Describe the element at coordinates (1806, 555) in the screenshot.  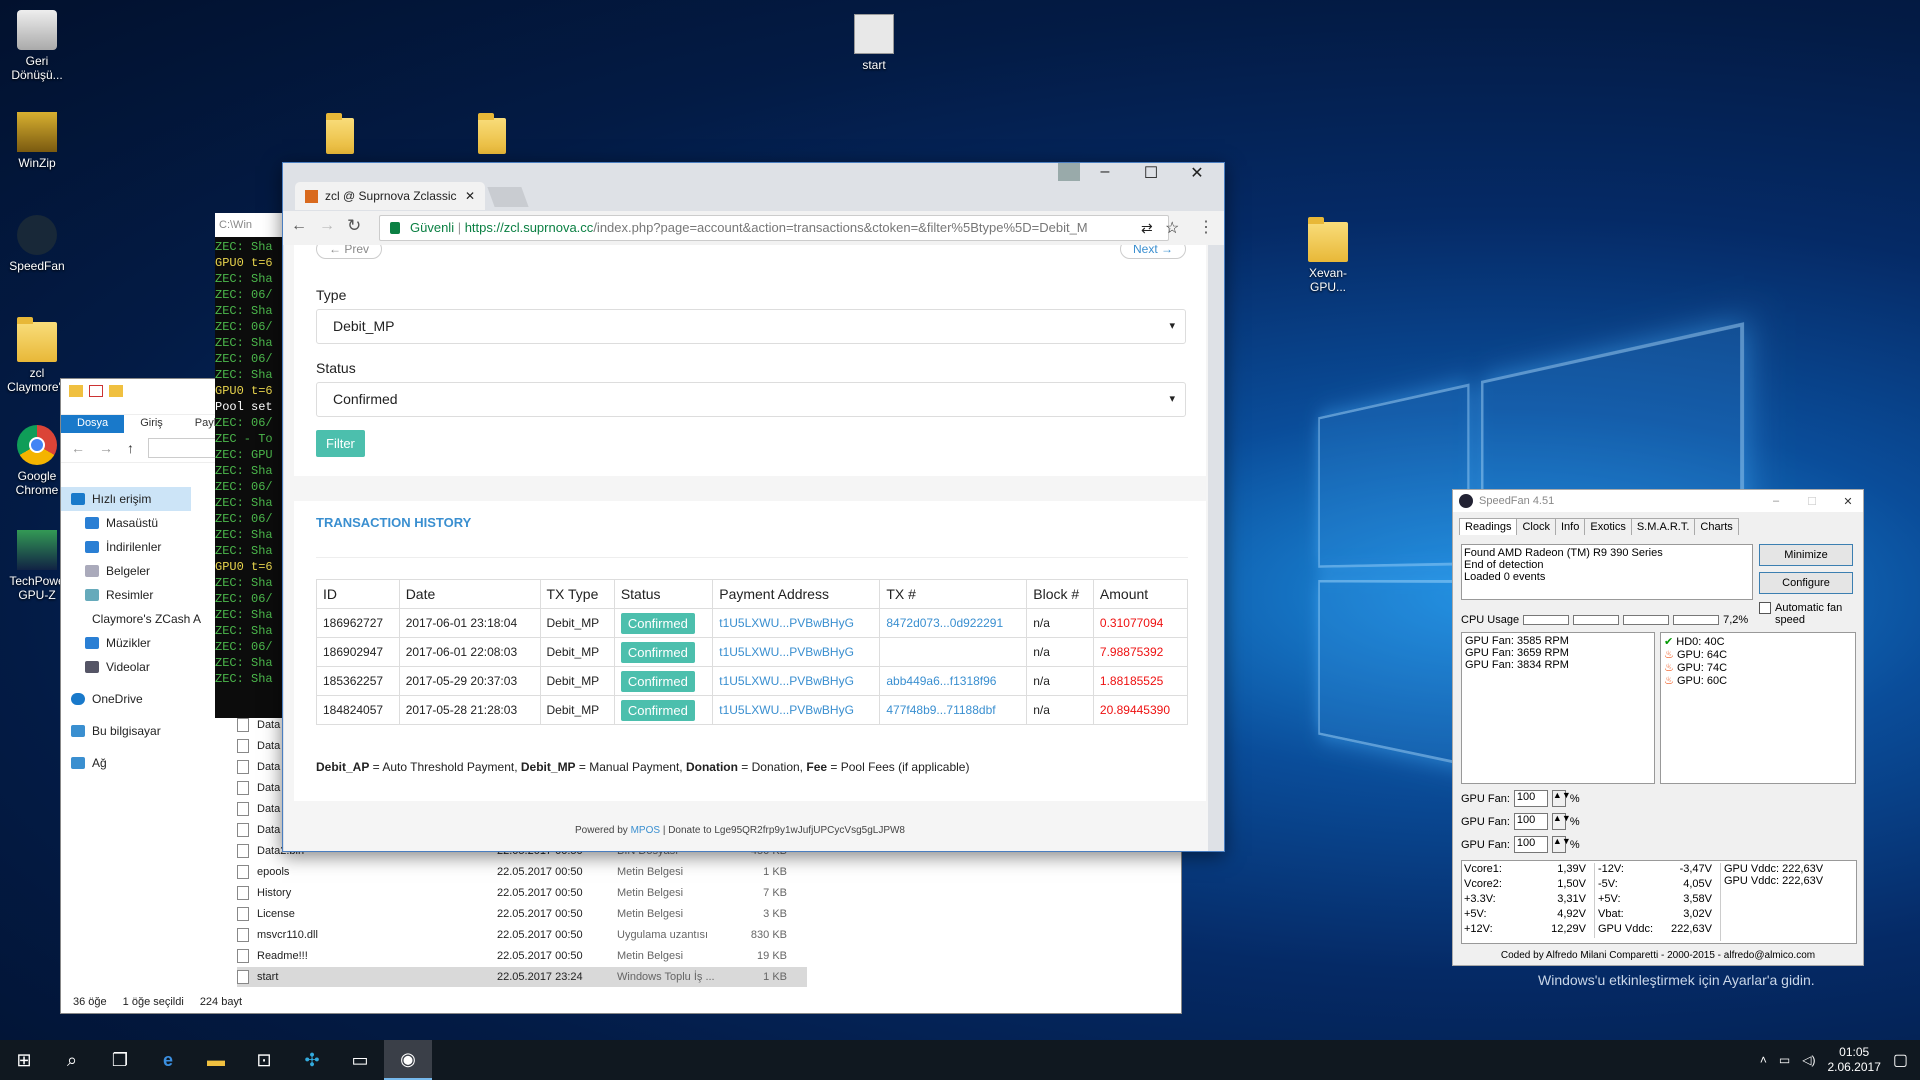
I see `minimize-button: Minimize` at that location.